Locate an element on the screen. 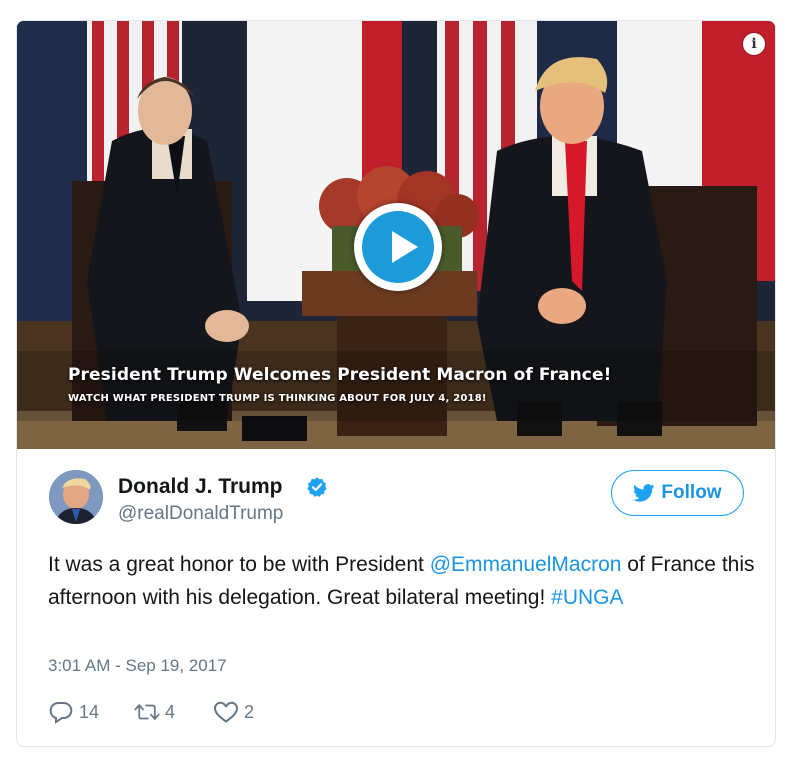 Image resolution: width=799 pixels, height=774 pixels. play-button is located at coordinates (398, 247).